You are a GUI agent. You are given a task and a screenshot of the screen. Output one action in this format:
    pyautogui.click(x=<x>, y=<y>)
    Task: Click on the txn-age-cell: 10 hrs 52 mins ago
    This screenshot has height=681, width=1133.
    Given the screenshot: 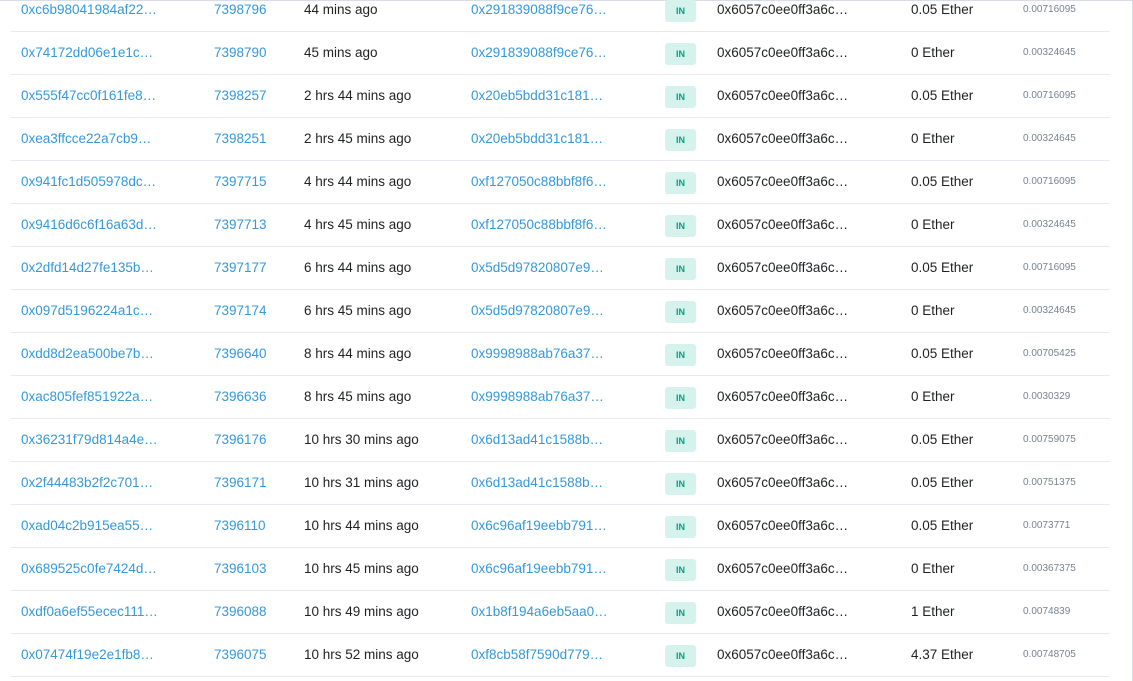 What is the action you would take?
    pyautogui.click(x=384, y=655)
    